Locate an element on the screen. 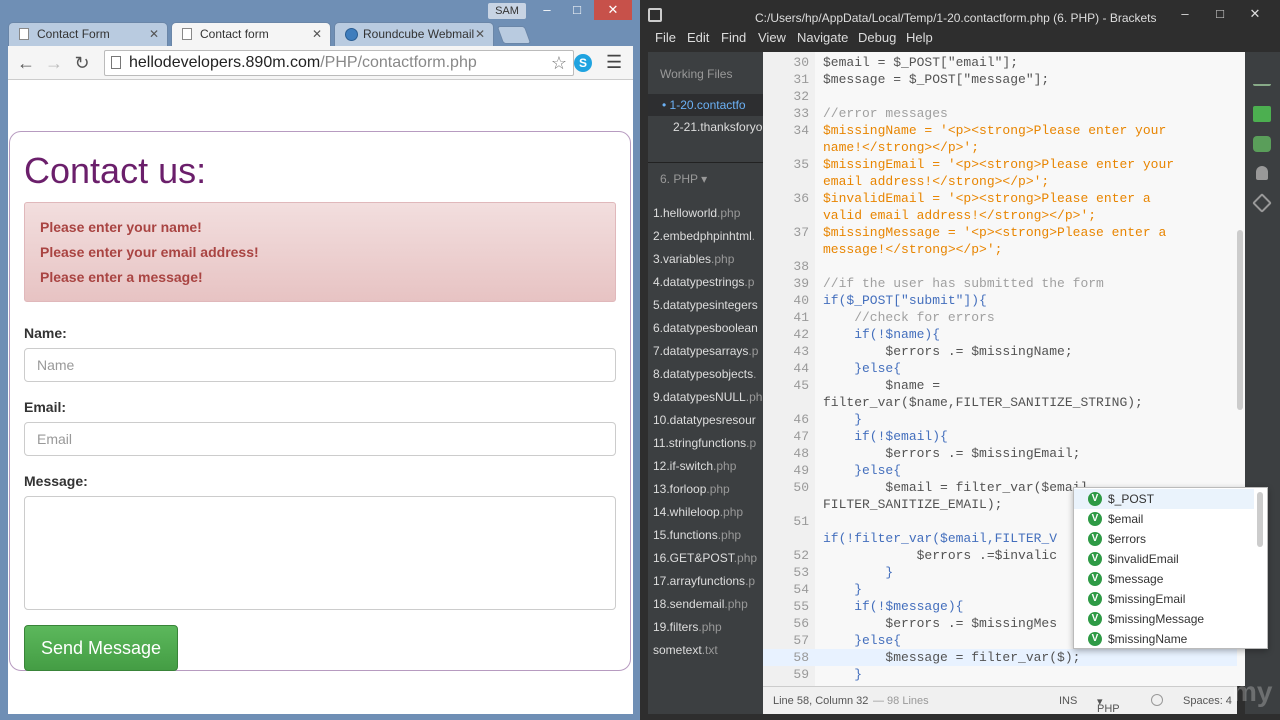  menu-edit: Edit is located at coordinates (698, 37).